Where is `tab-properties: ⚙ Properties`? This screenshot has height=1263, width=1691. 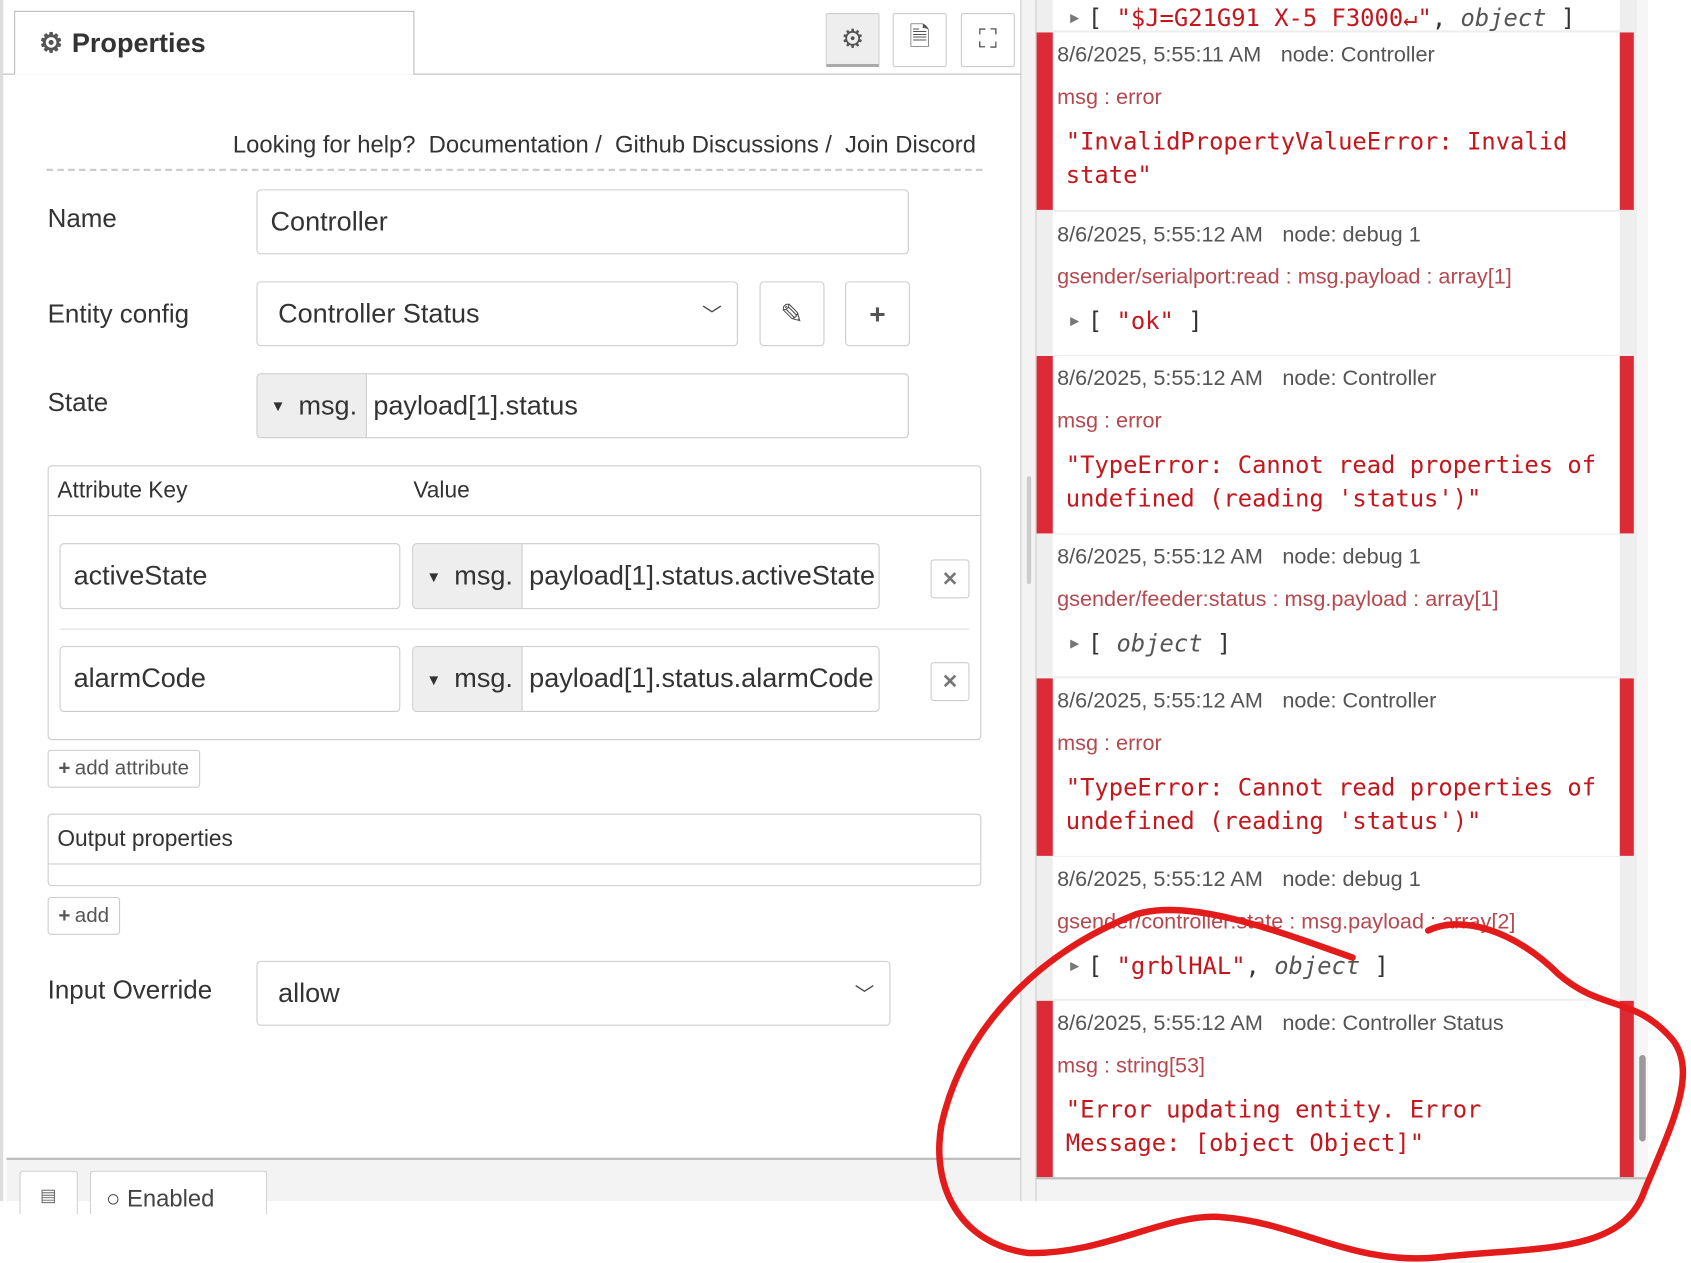 tab-properties: ⚙ Properties is located at coordinates (214, 42).